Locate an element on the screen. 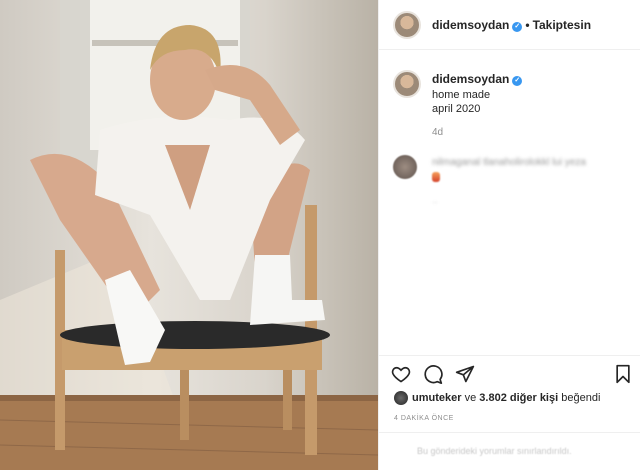 This screenshot has height=471, width=640. liker-avatar is located at coordinates (401, 398).